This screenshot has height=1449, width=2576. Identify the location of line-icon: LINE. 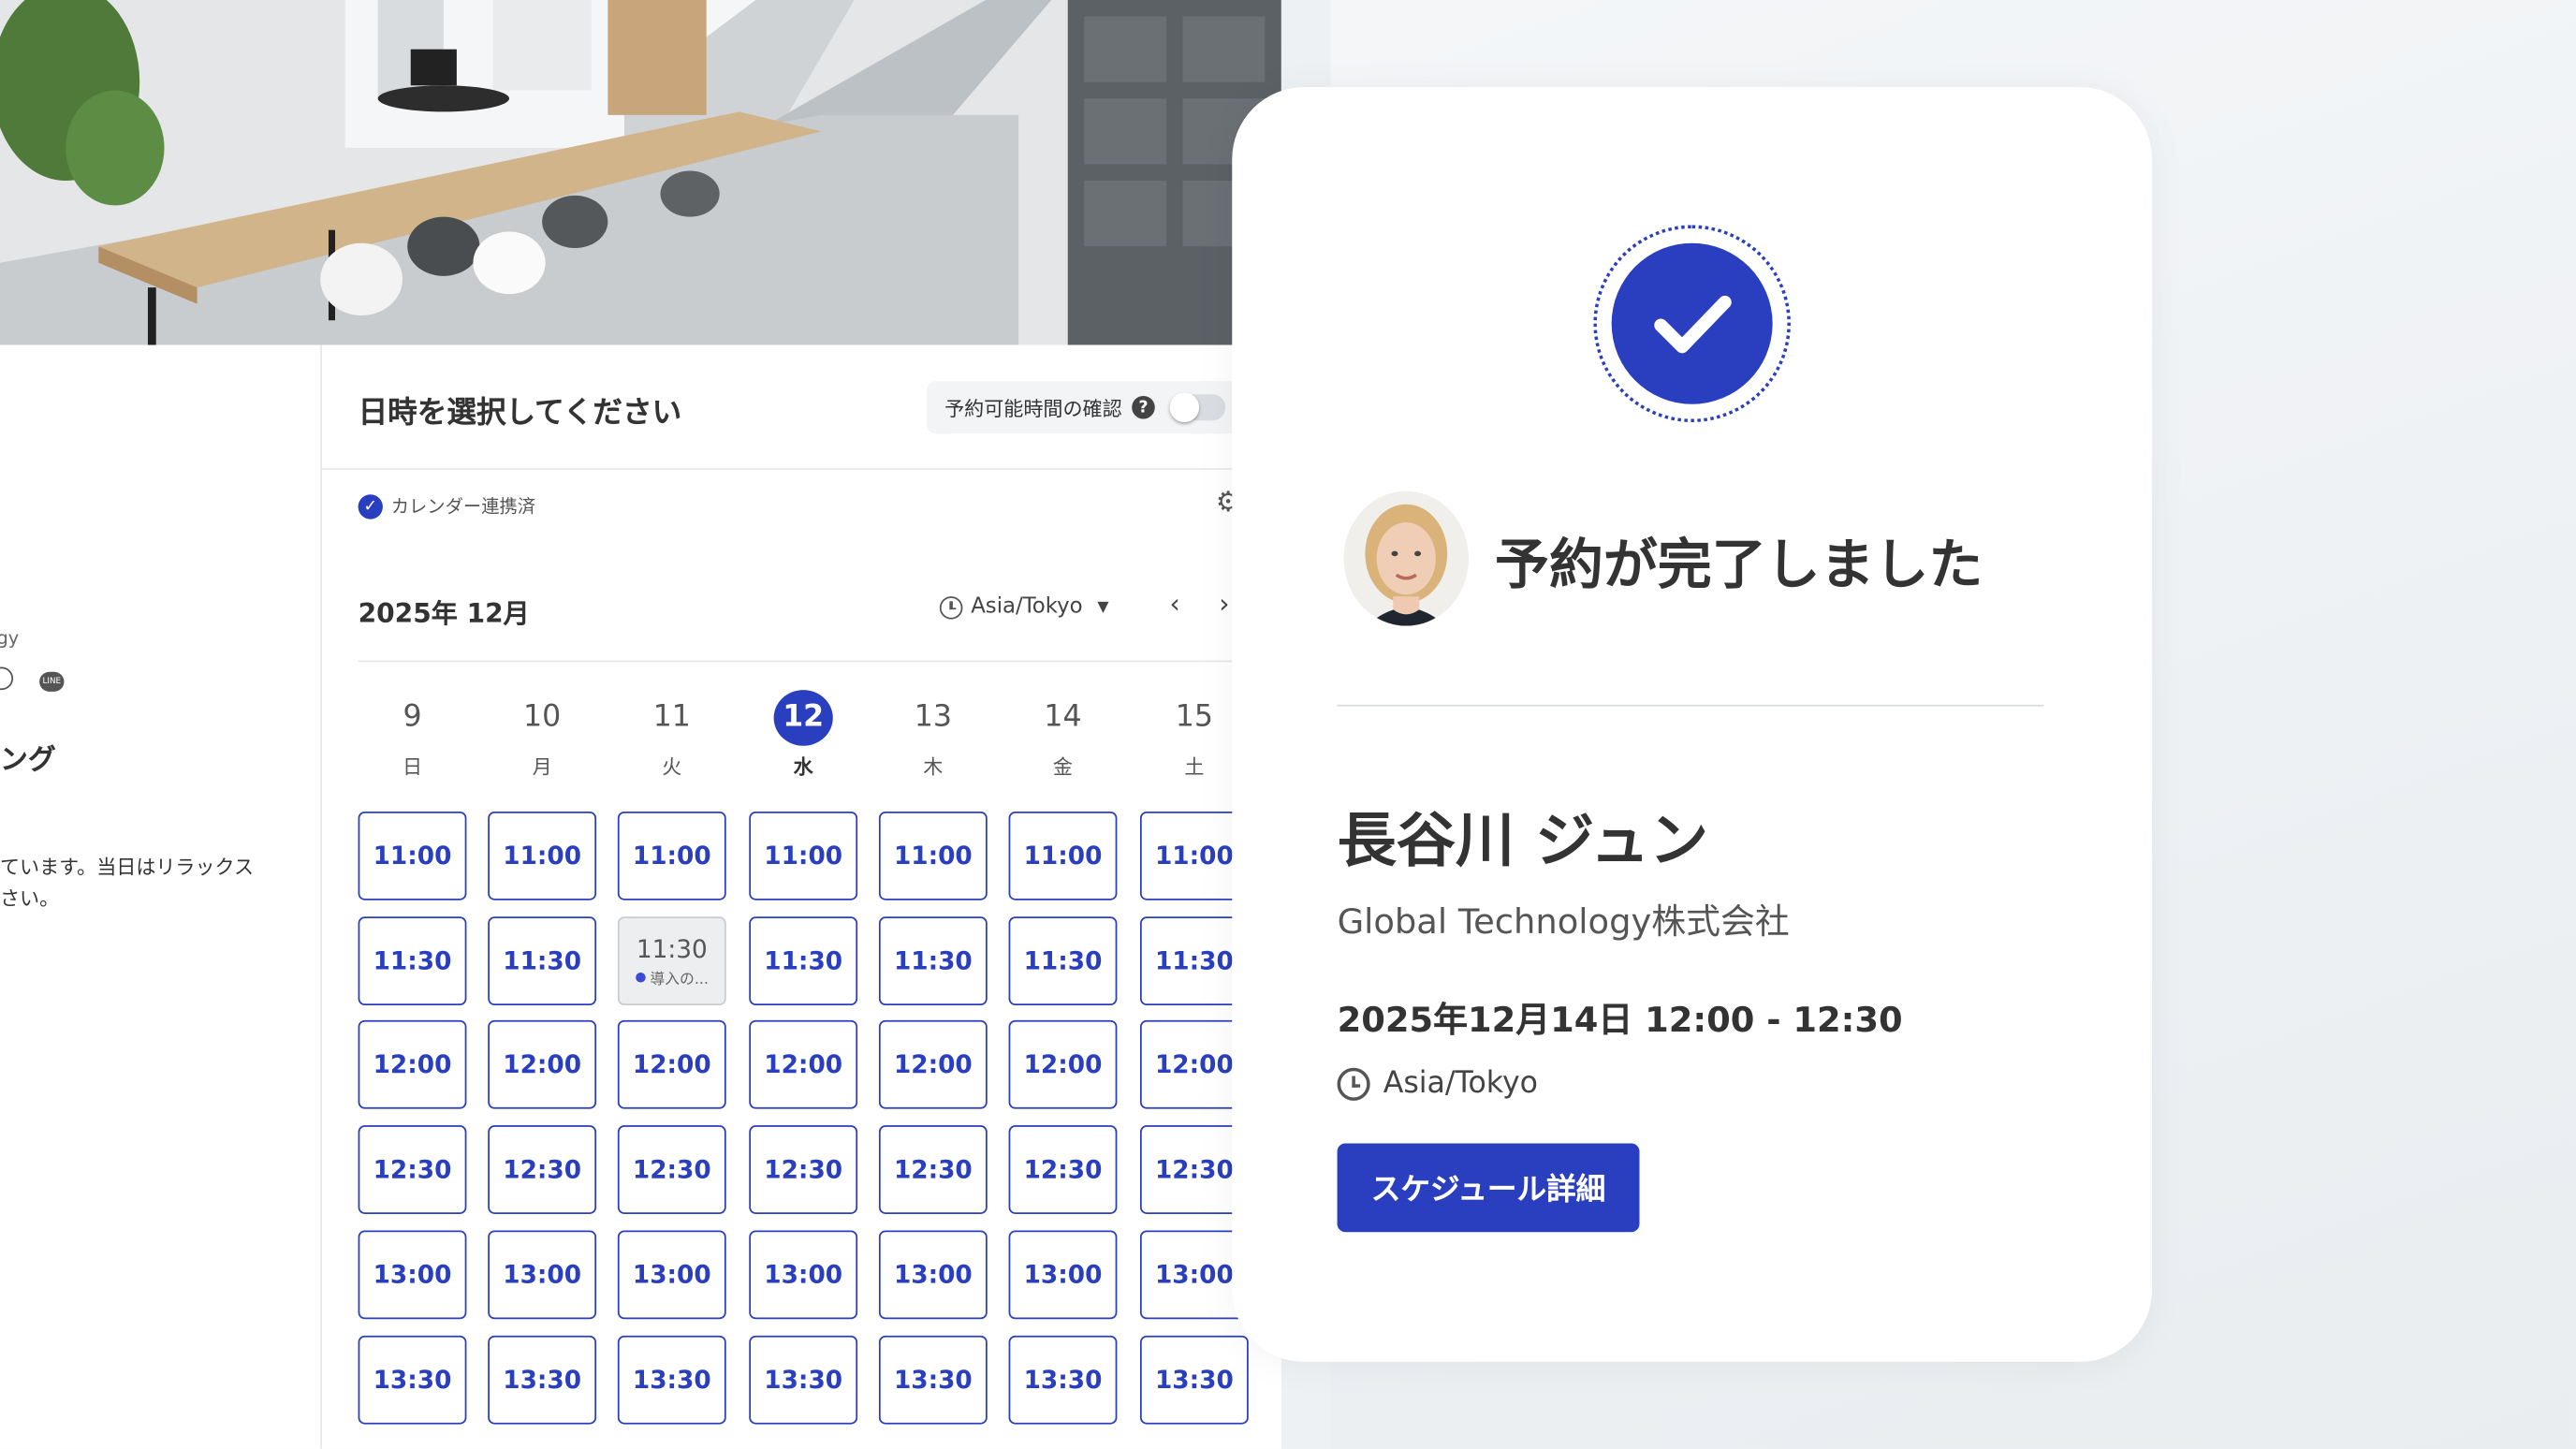
(52, 681).